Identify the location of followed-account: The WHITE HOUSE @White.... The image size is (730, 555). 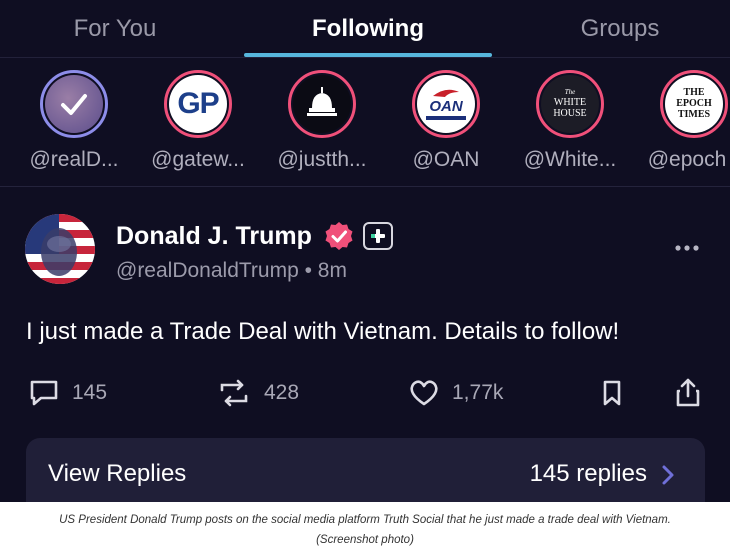
(568, 125).